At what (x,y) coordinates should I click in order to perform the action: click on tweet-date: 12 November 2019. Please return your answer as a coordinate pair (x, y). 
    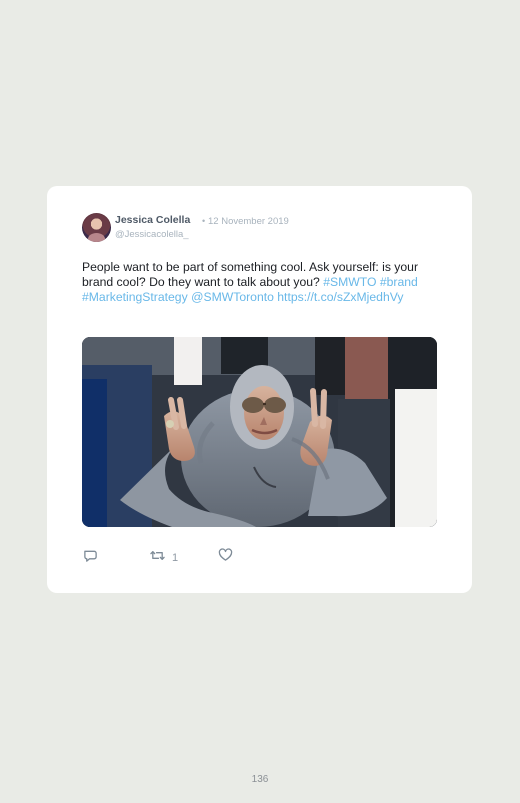
    Looking at the image, I should click on (248, 221).